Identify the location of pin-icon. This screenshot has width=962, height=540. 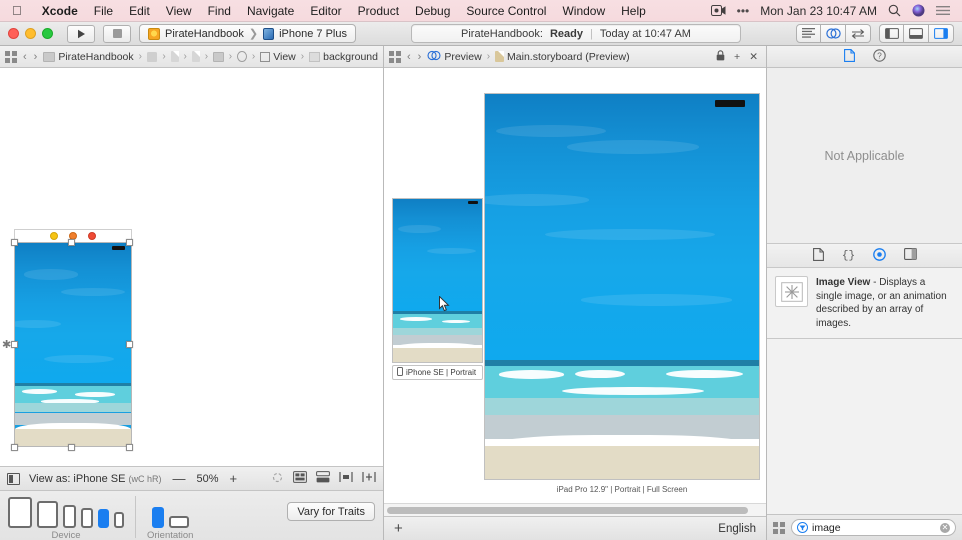
(369, 478).